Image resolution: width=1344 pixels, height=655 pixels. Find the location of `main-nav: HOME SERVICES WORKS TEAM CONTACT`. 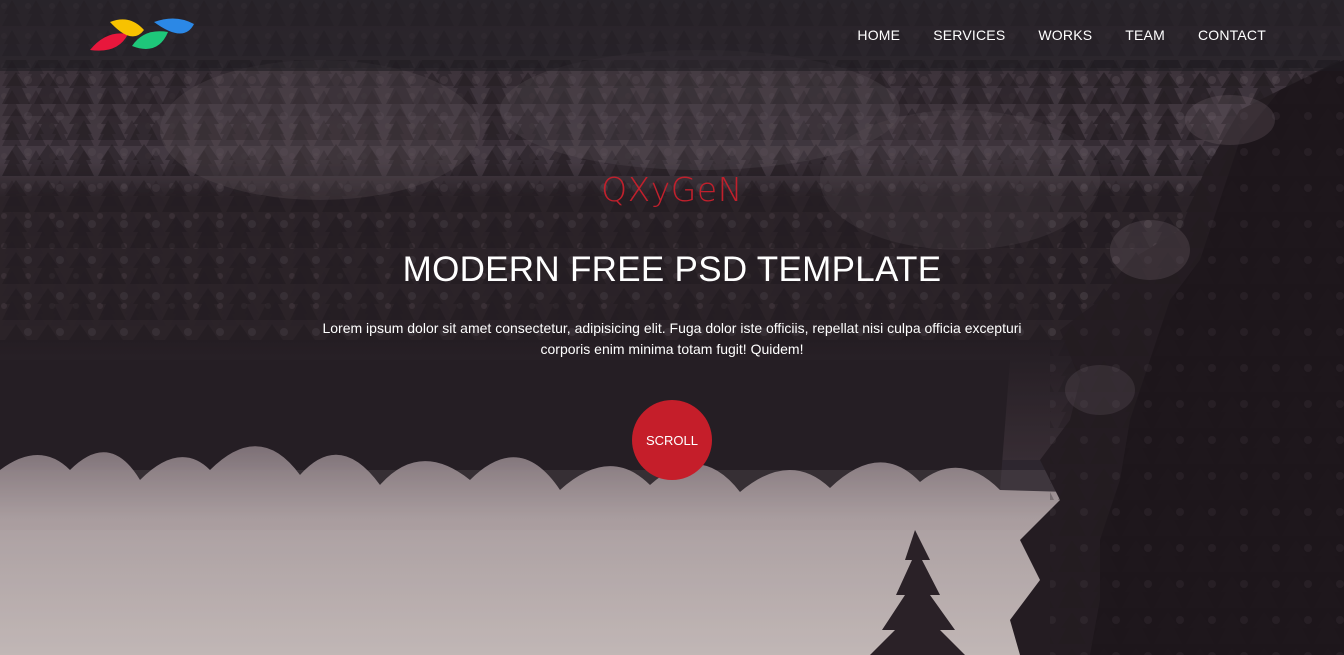

main-nav: HOME SERVICES WORKS TEAM CONTACT is located at coordinates (1045, 35).